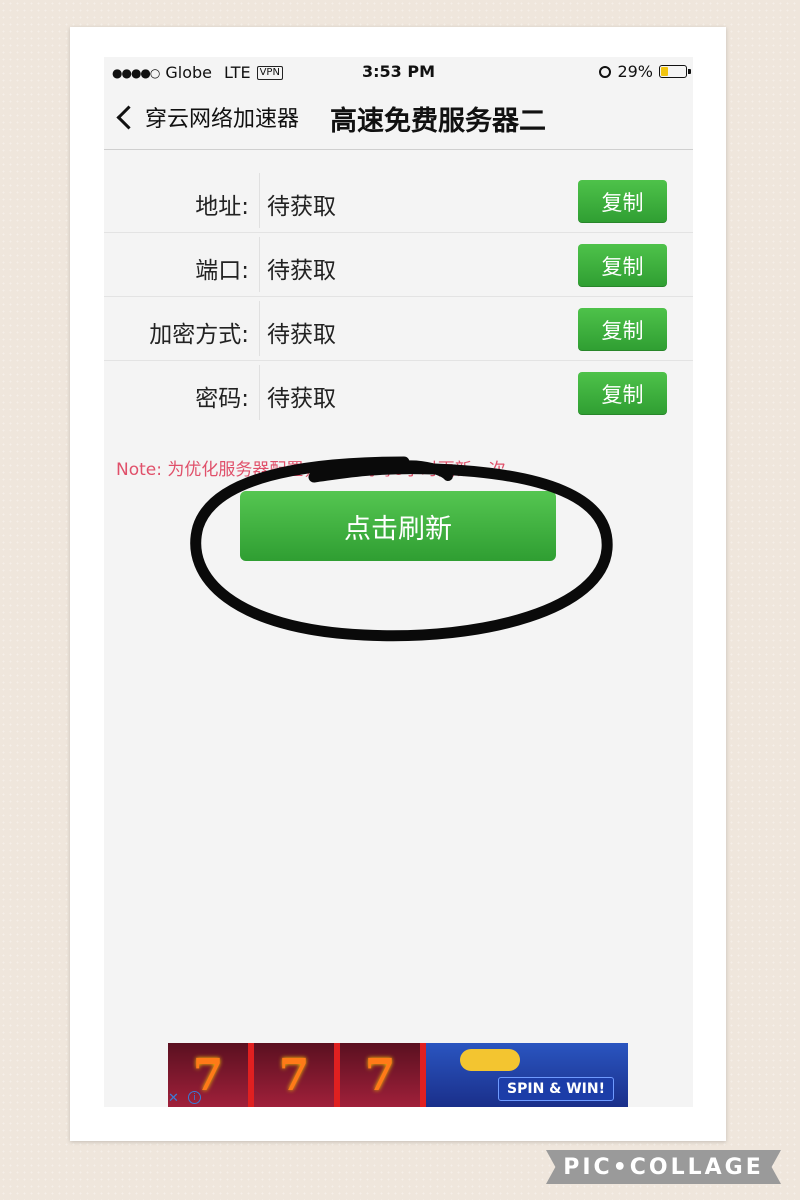  I want to click on spin-win-label: SPIN & WIN!, so click(556, 1089).